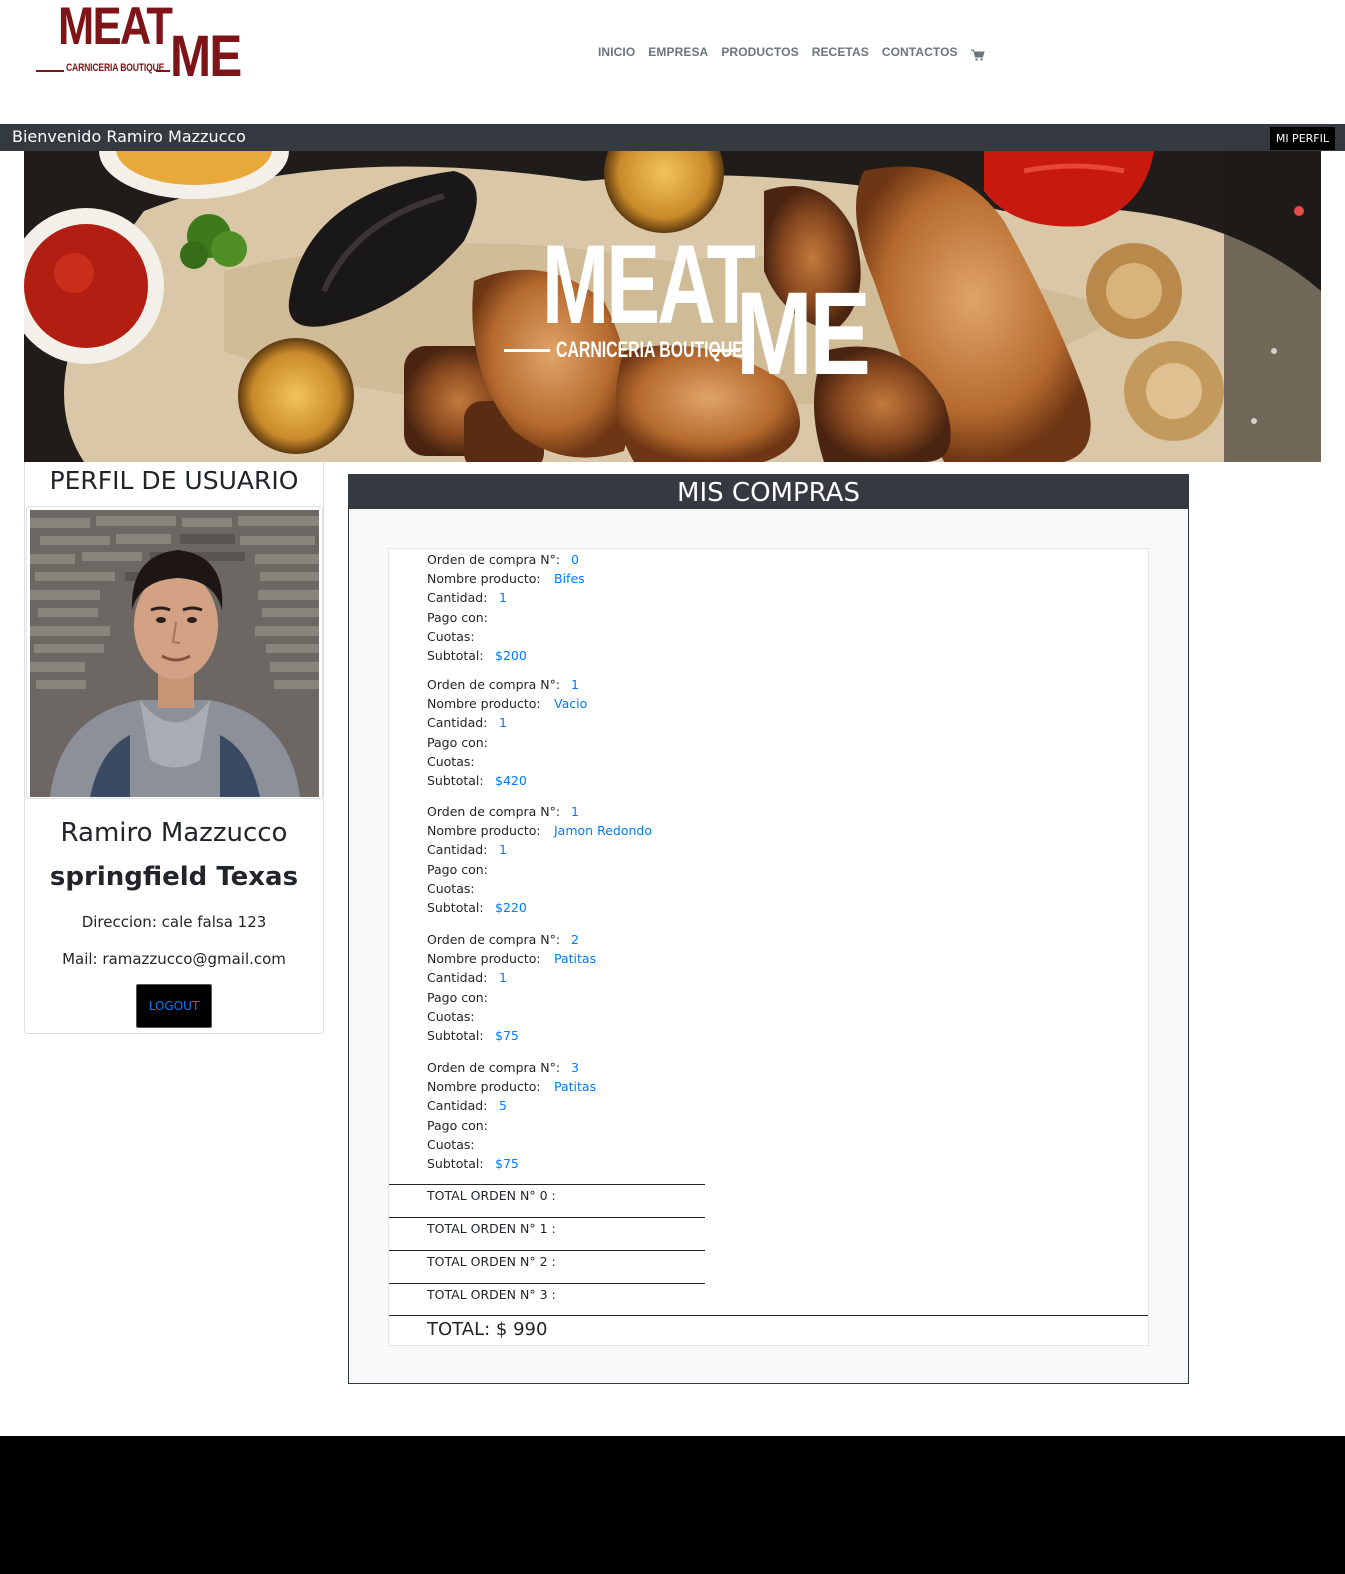 The image size is (1345, 1574). I want to click on order-total: TOTAL ORDEN N° 1 :, so click(491, 1228).